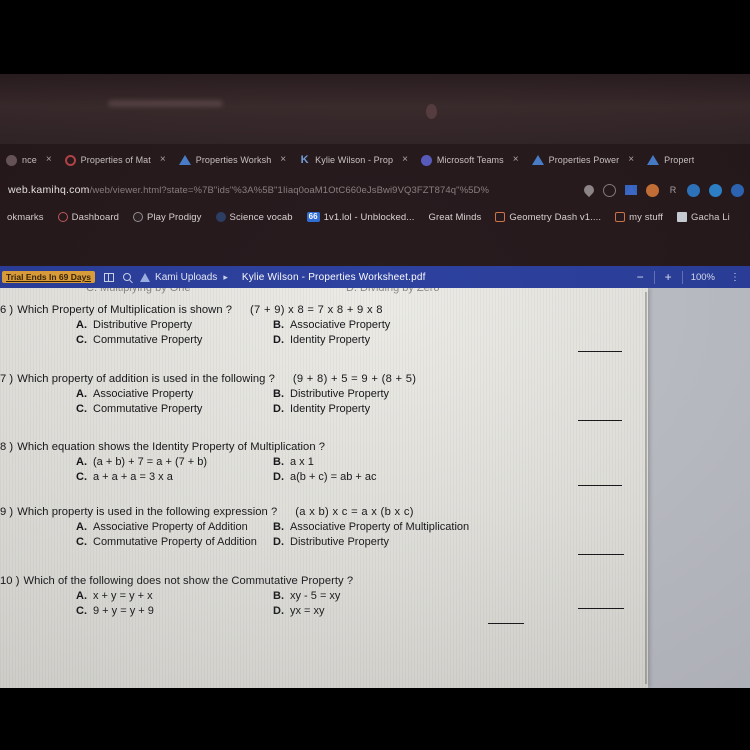 The width and height of the screenshot is (750, 750). Describe the element at coordinates (734, 277) in the screenshot. I see `zoom-more-icon: ⋮` at that location.